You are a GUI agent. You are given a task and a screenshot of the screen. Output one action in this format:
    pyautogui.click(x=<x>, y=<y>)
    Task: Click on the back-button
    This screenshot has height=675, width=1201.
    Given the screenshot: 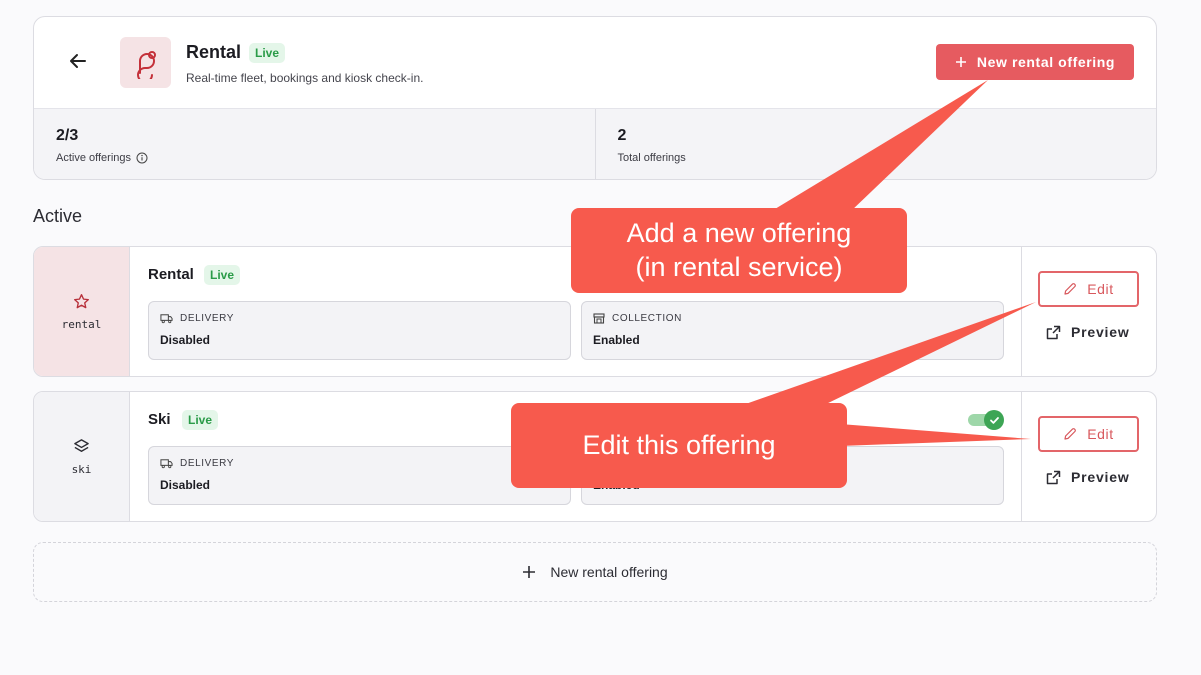 What is the action you would take?
    pyautogui.click(x=78, y=61)
    